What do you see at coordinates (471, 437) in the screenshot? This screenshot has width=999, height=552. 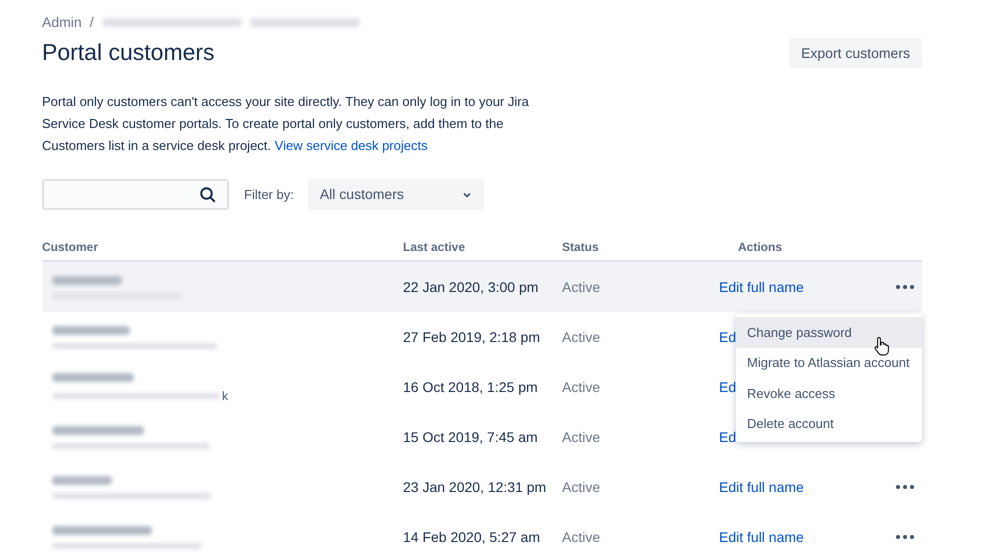 I see `last-active-cell-text: 15 Oct 2019, 7:45 am` at bounding box center [471, 437].